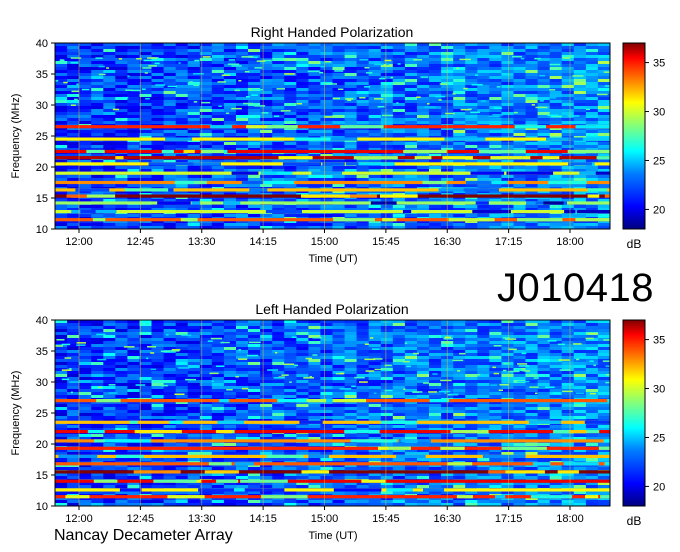 This screenshot has width=680, height=552. What do you see at coordinates (16, 136) in the screenshot?
I see `y-axis-label: Frequency (MHz)` at bounding box center [16, 136].